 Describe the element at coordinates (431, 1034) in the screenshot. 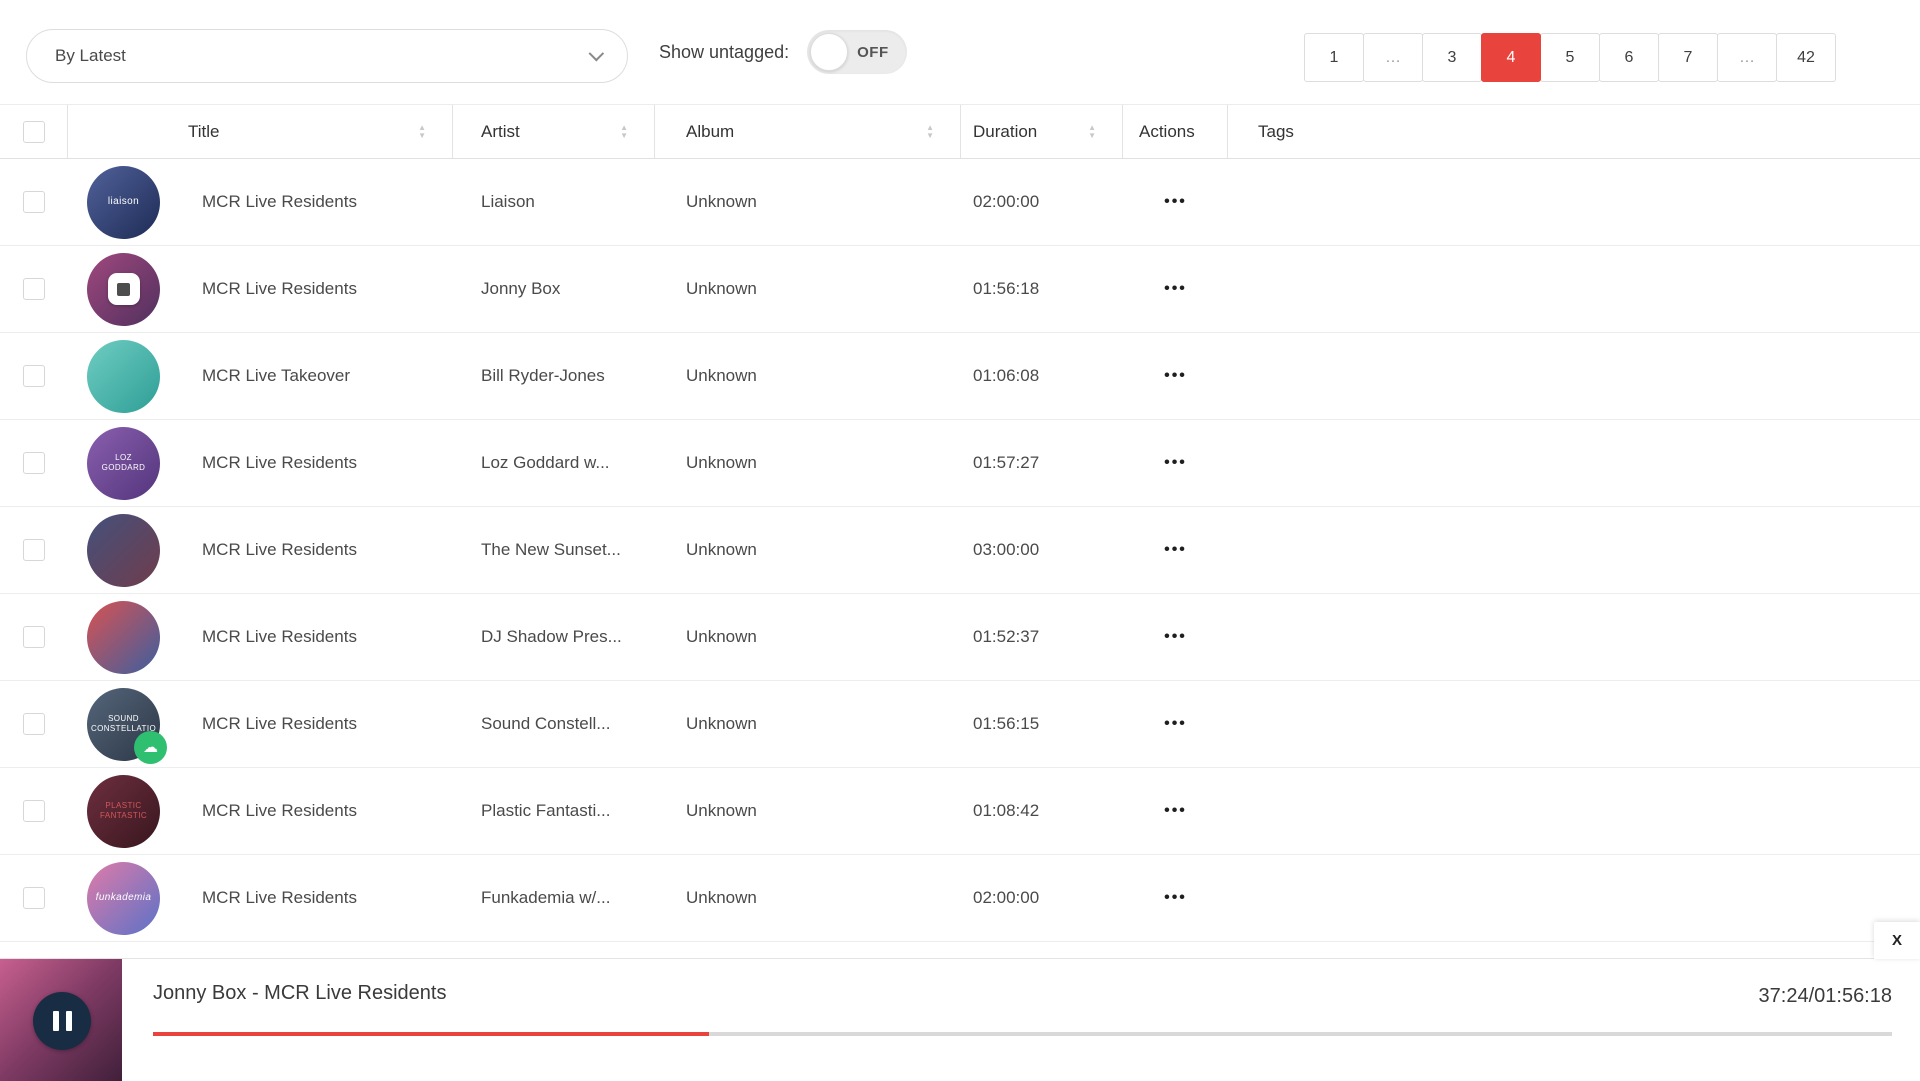

I see `player-progress-fill` at that location.